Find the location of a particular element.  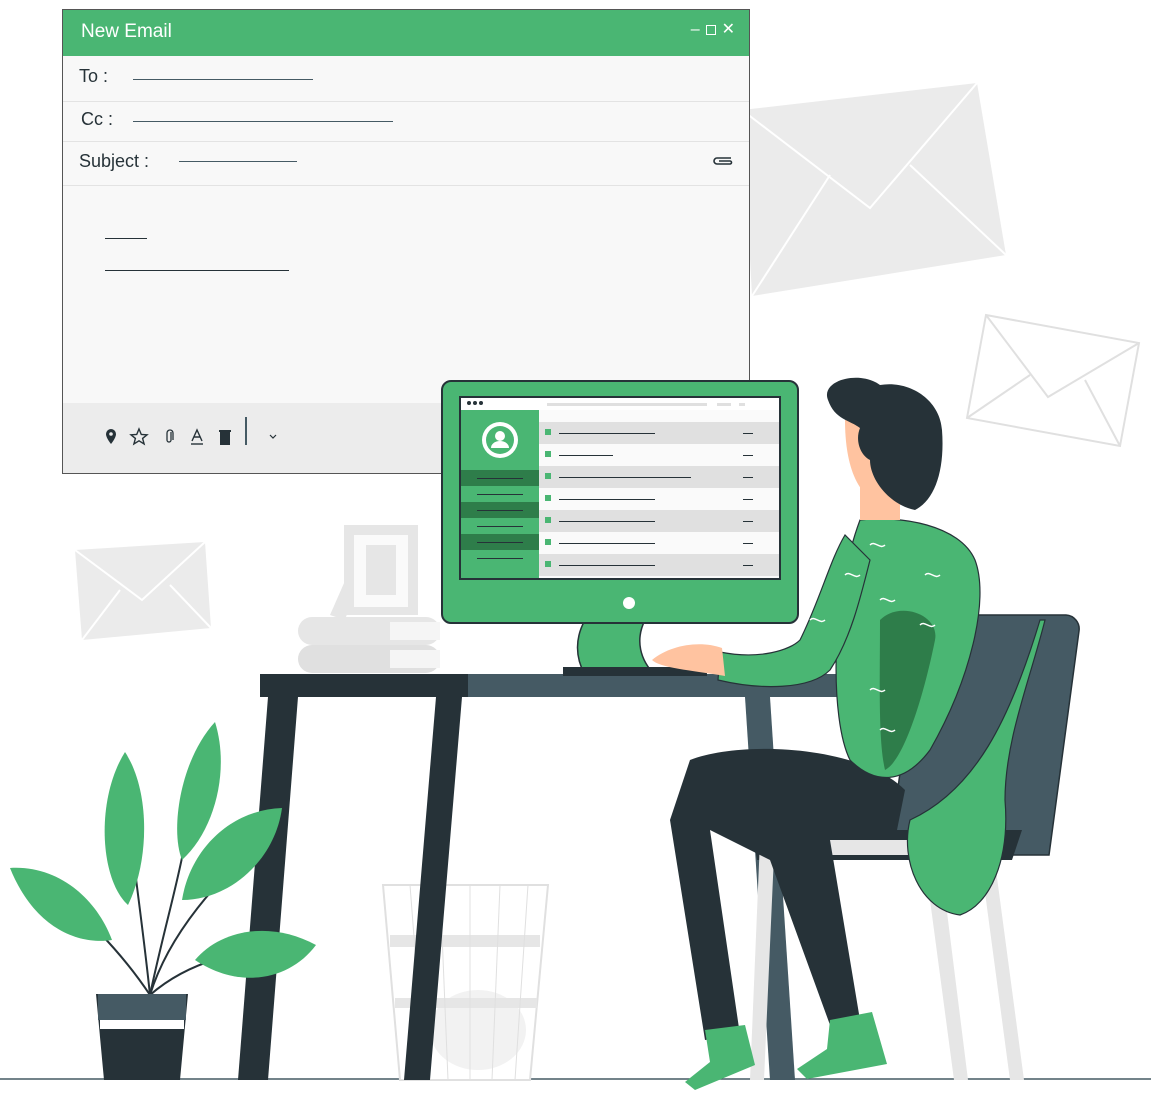

screen-titlebar is located at coordinates (620, 404).